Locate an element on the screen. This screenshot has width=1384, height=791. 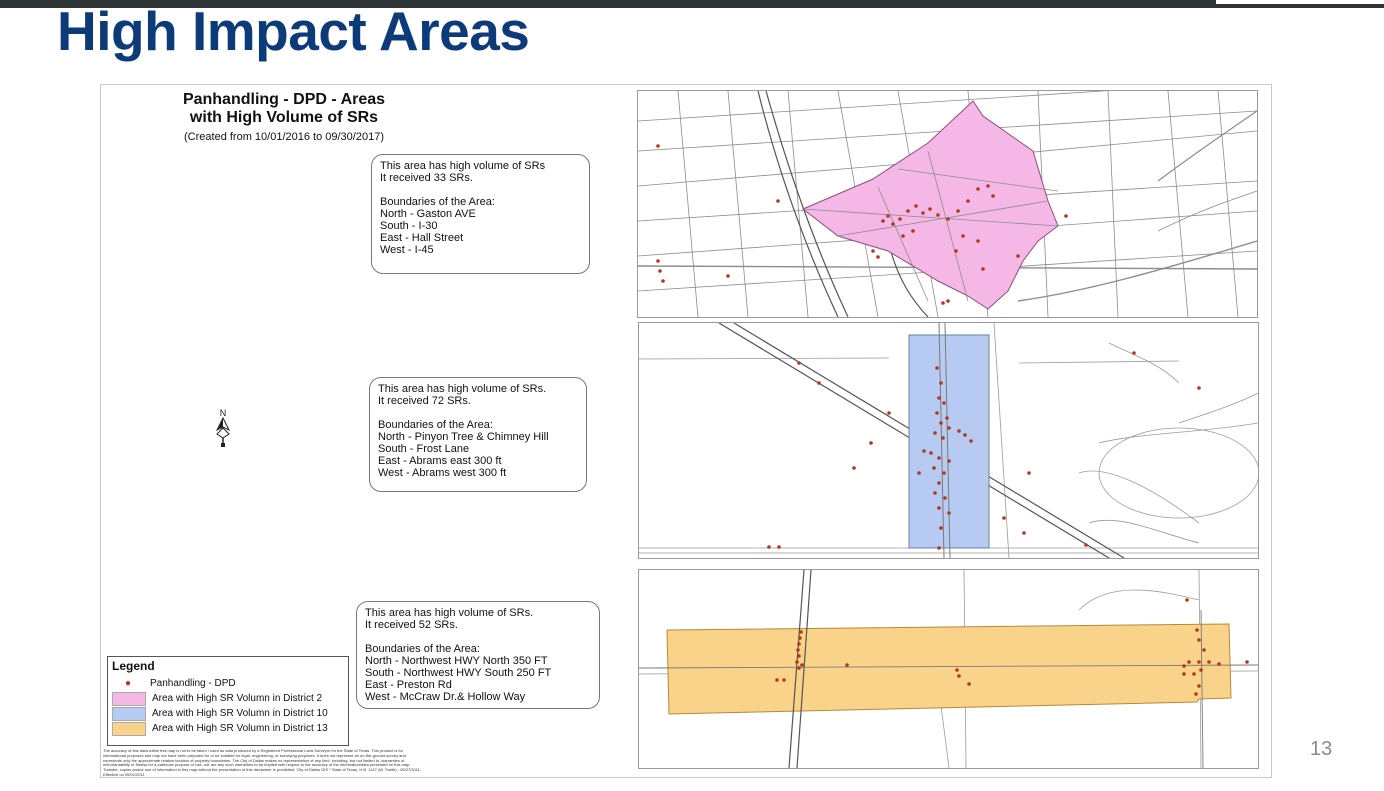
north-arrow-label: N is located at coordinates (223, 413).